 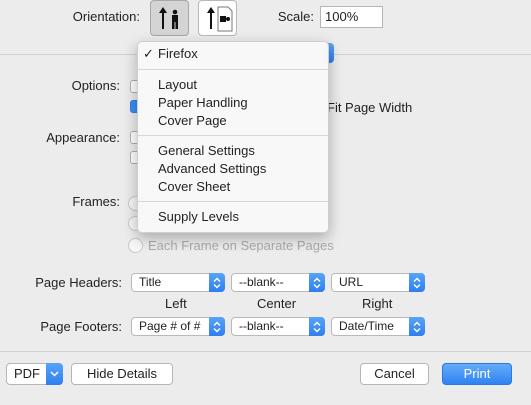 I want to click on header-right-arrow-icon, so click(x=417, y=282).